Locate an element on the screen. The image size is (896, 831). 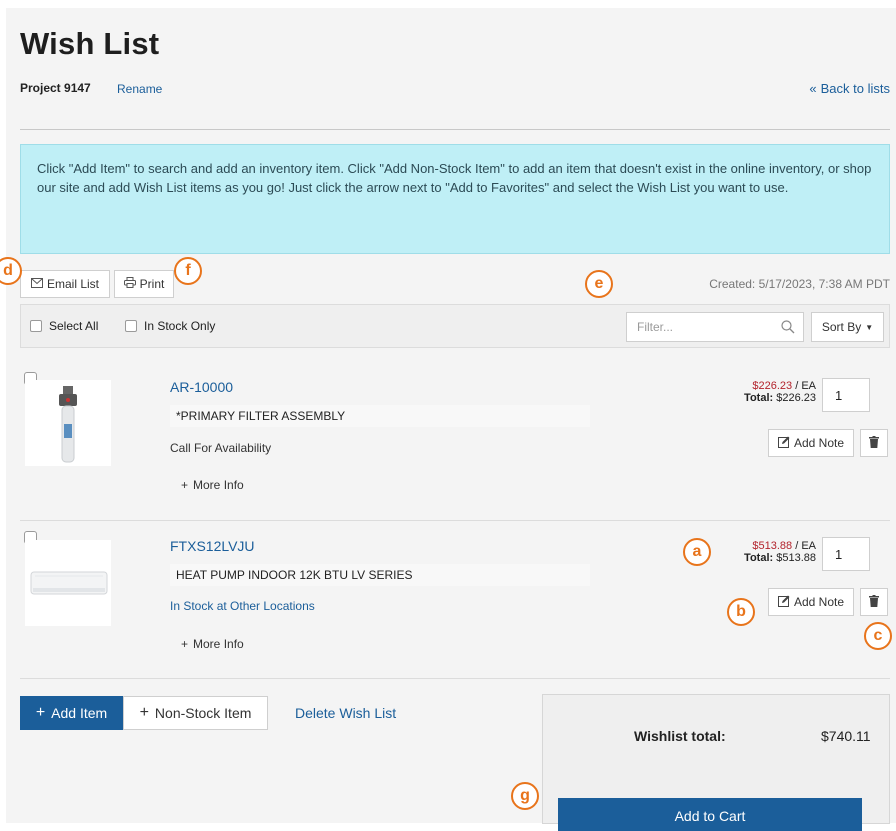
item-total-value: $513.88 is located at coordinates (796, 558).